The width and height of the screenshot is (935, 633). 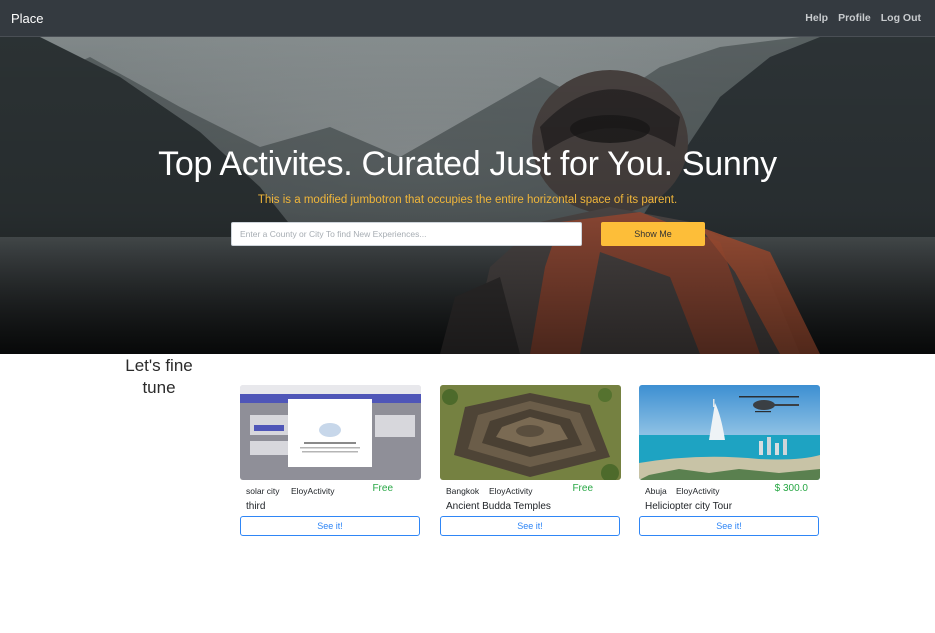 What do you see at coordinates (816, 18) in the screenshot?
I see `nav-link-help: Help` at bounding box center [816, 18].